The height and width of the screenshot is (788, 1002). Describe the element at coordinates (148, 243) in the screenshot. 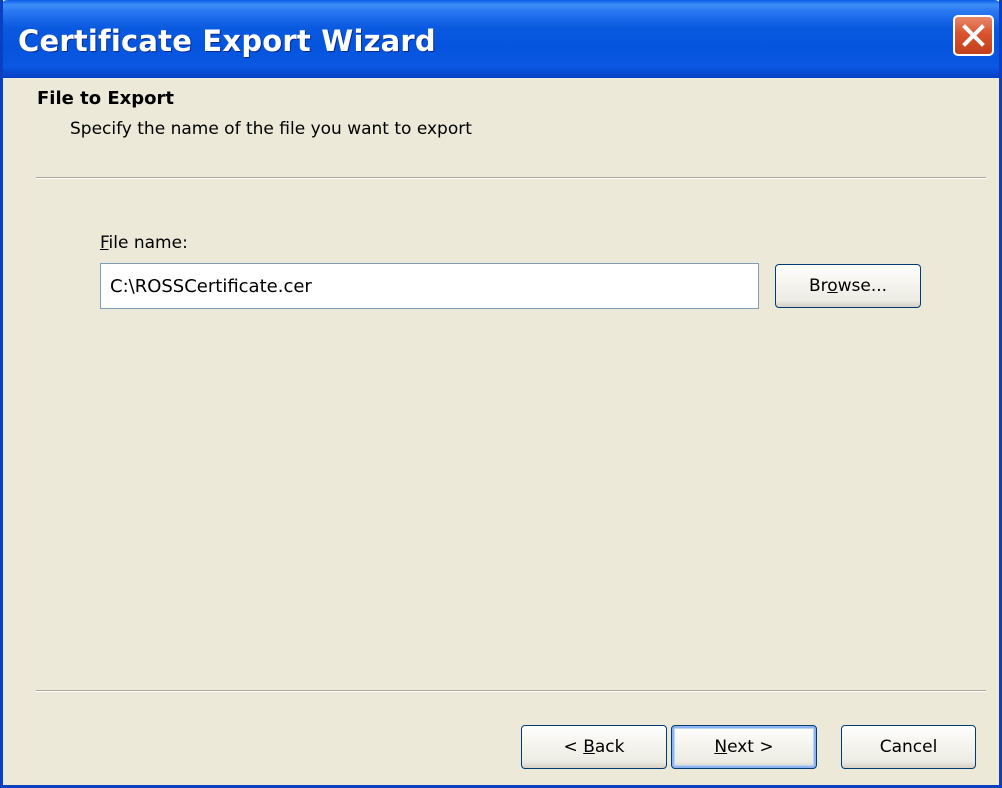

I see `file-name-label-text: ile name:` at that location.